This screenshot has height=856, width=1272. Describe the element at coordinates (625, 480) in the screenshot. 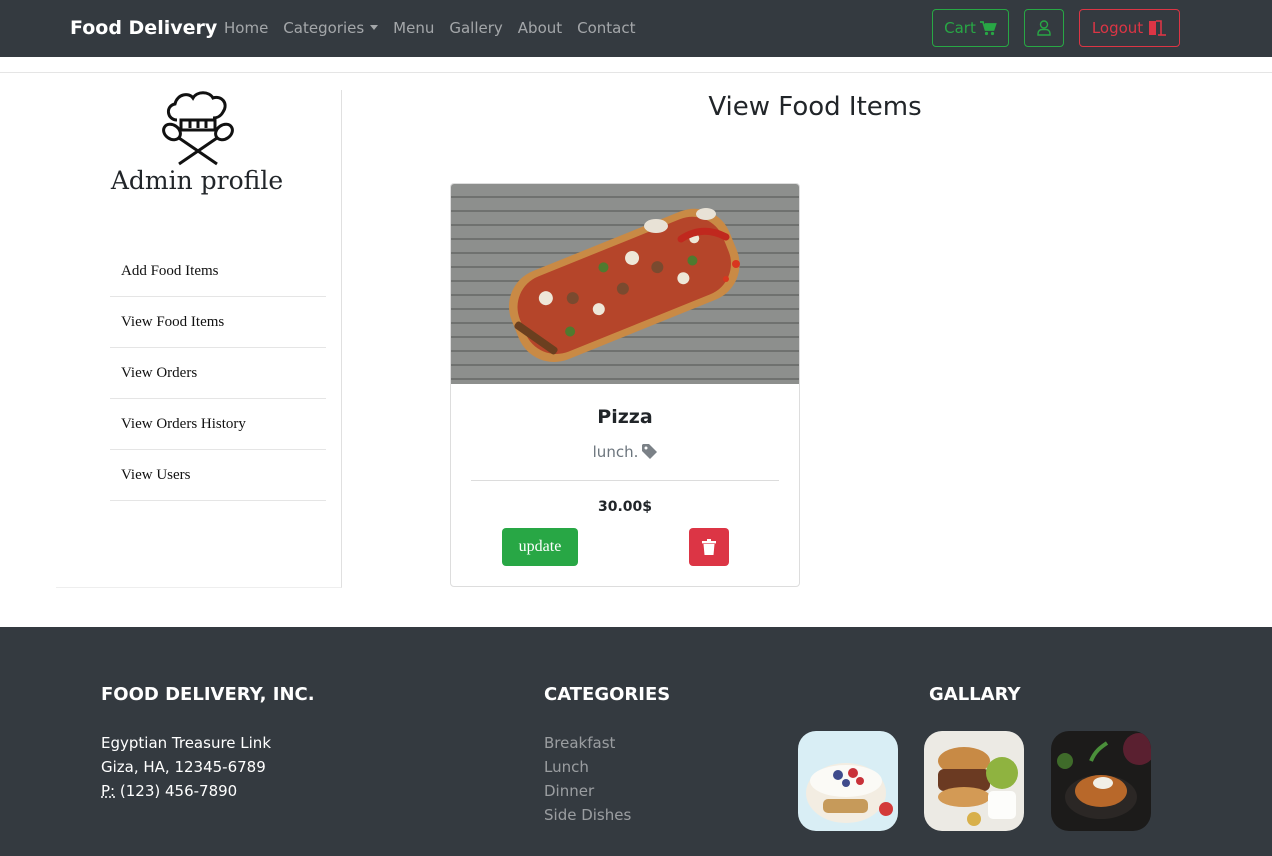

I see `card-divider` at that location.